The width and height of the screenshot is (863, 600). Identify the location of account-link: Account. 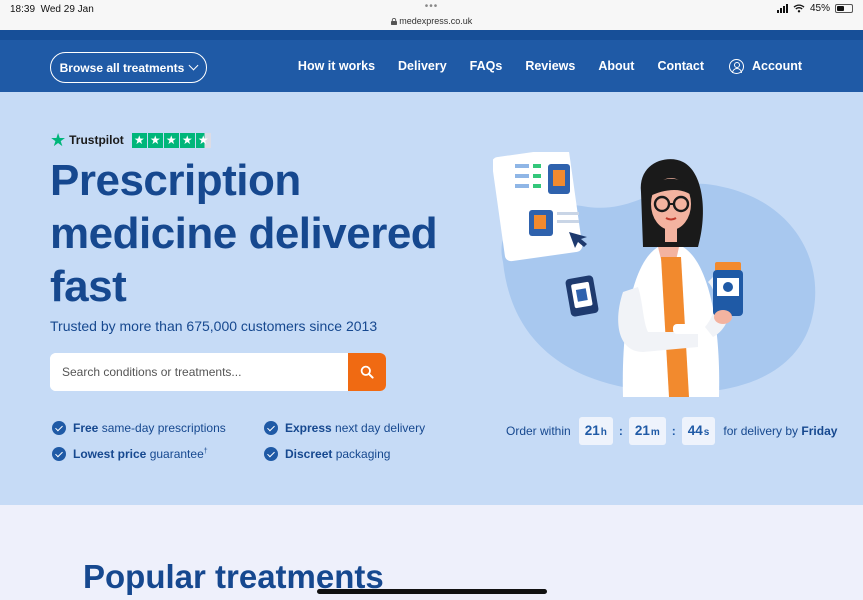
(765, 66).